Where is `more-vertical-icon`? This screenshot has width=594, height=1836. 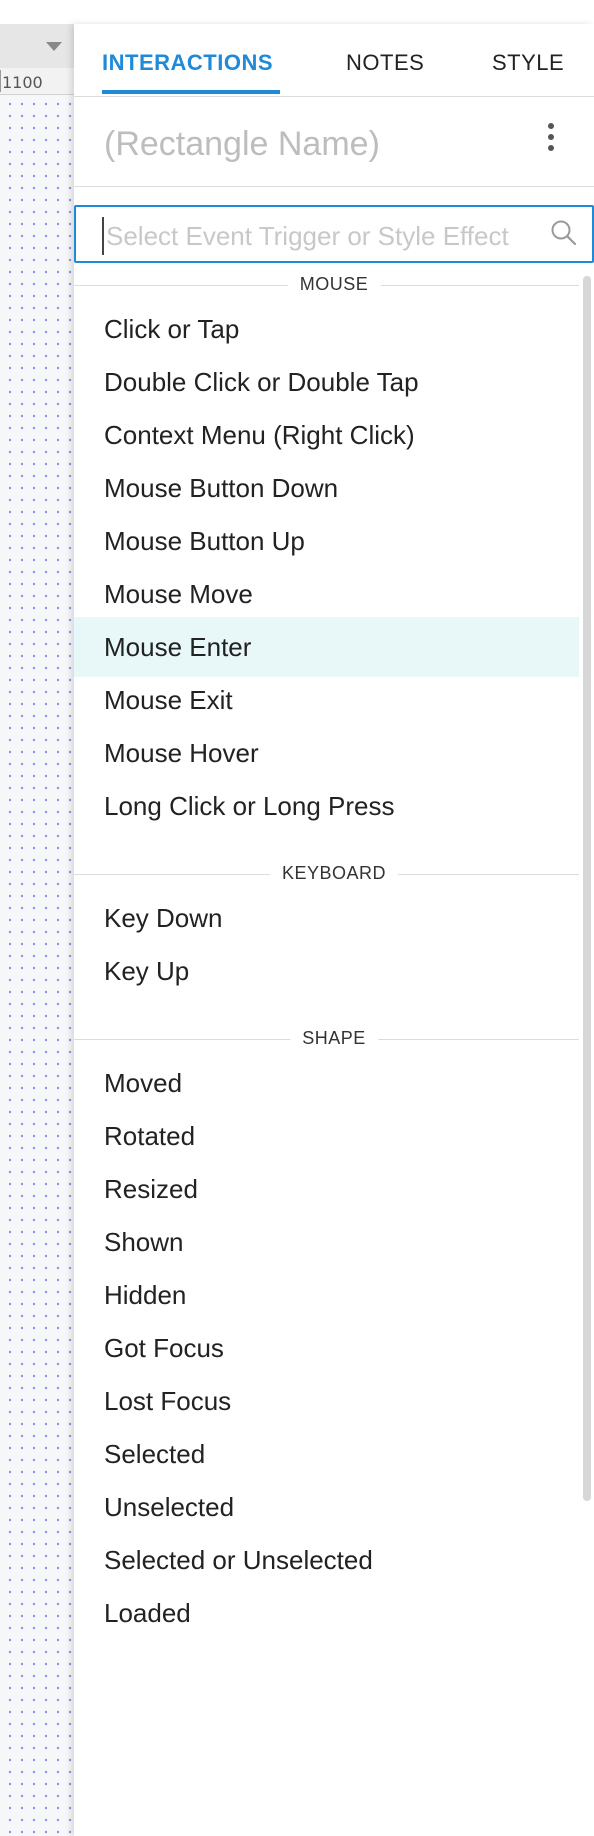 more-vertical-icon is located at coordinates (552, 140).